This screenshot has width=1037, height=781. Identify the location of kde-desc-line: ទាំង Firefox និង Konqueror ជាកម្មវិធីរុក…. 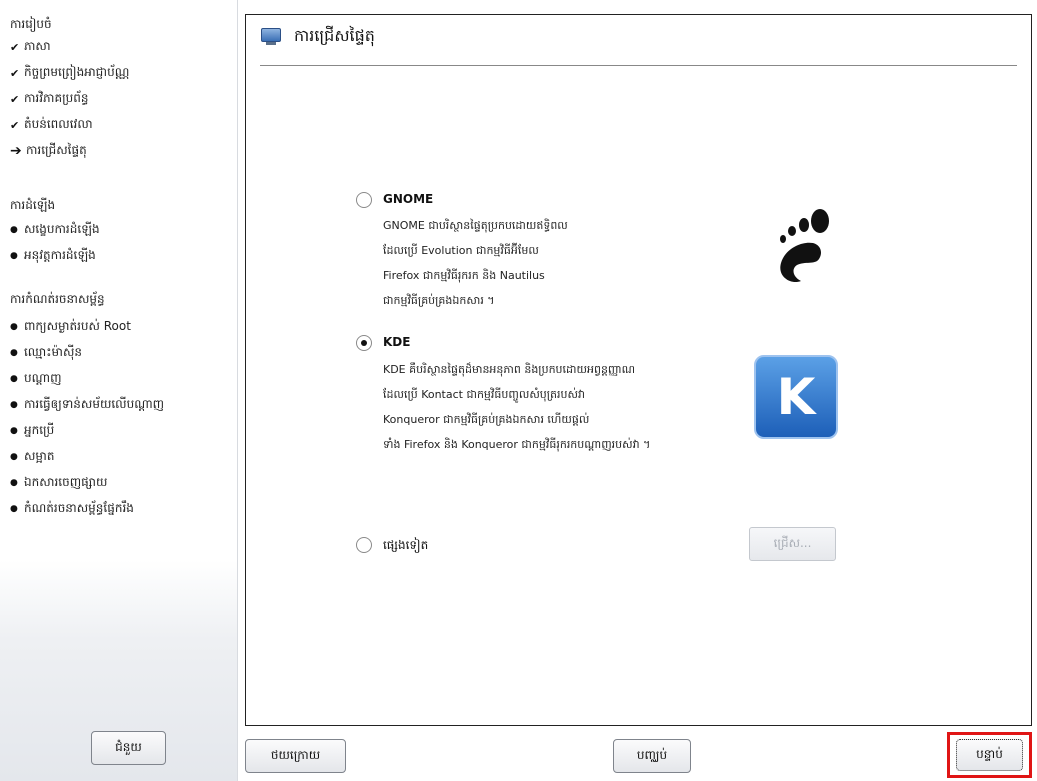
(517, 444).